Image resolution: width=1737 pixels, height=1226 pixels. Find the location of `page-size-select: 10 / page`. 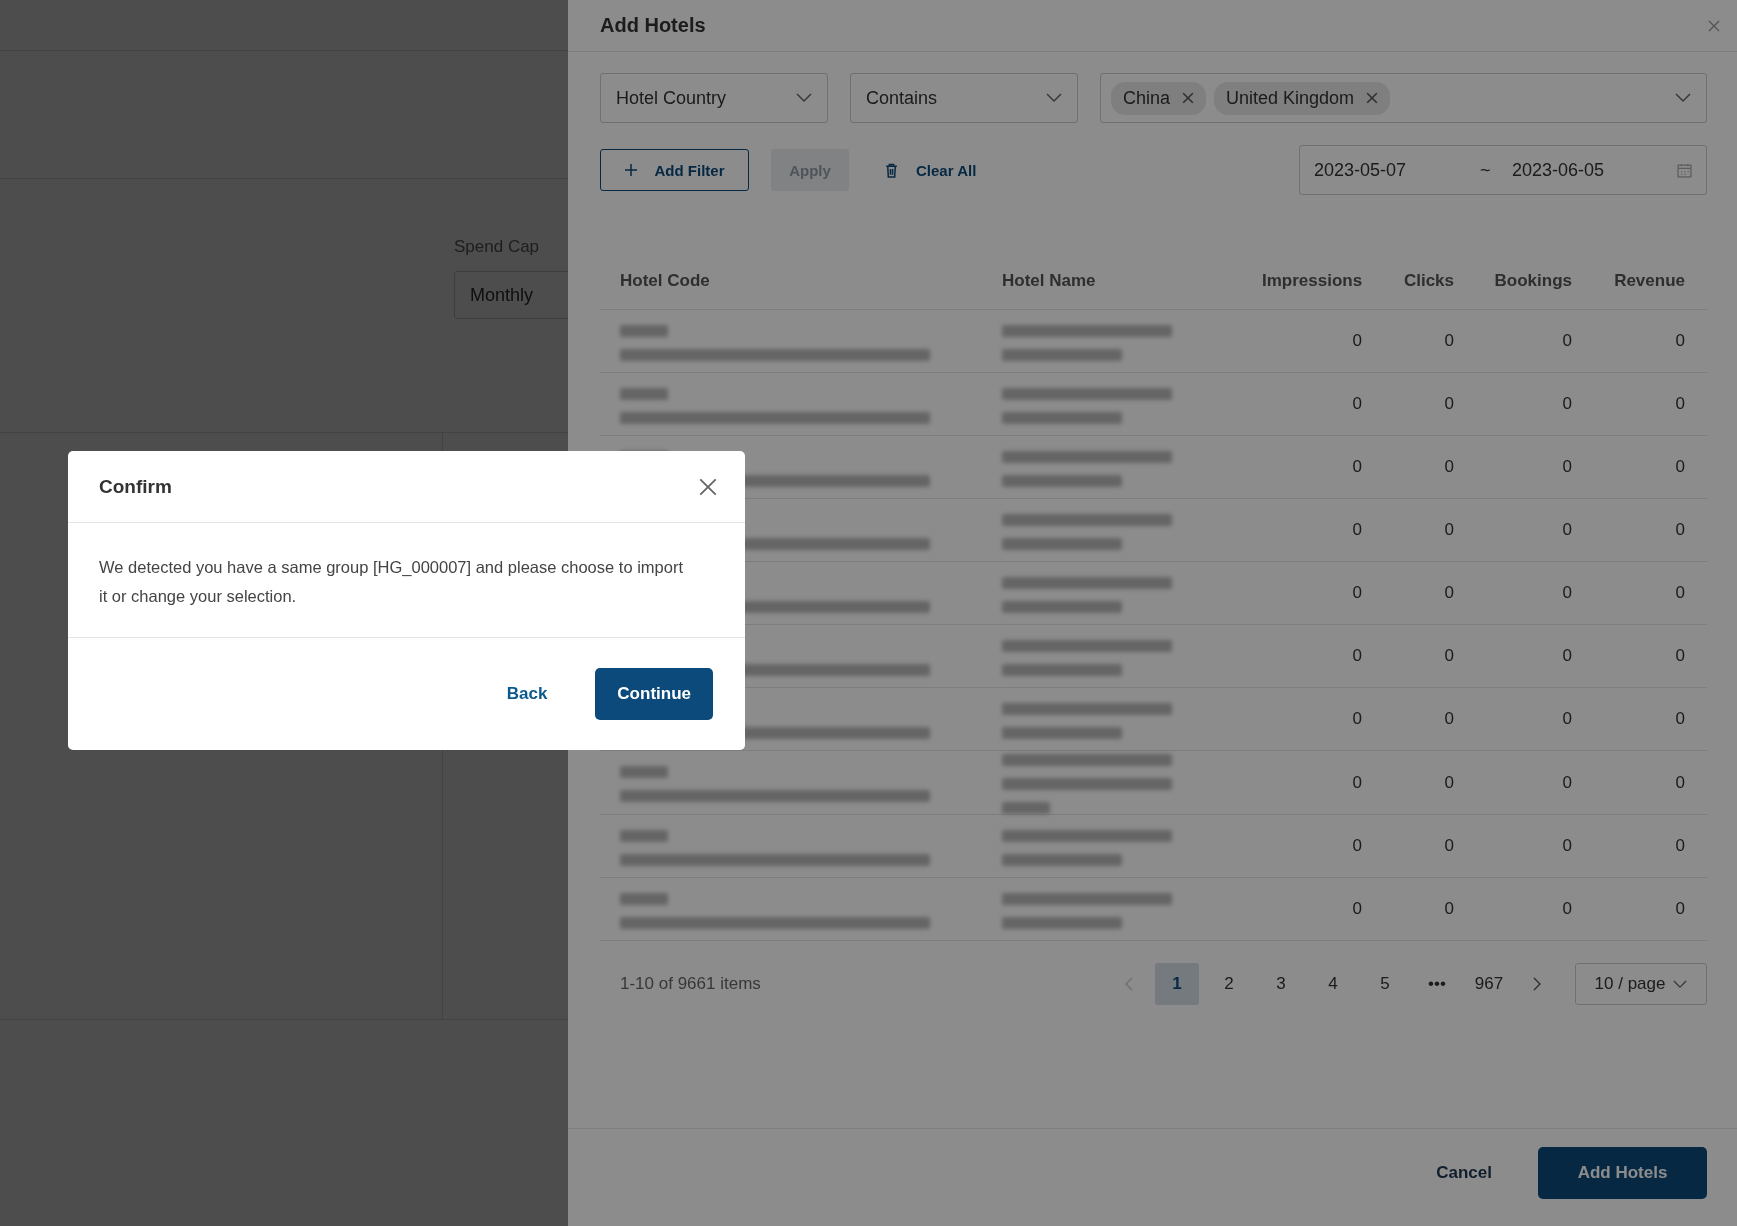

page-size-select: 10 / page is located at coordinates (1641, 984).